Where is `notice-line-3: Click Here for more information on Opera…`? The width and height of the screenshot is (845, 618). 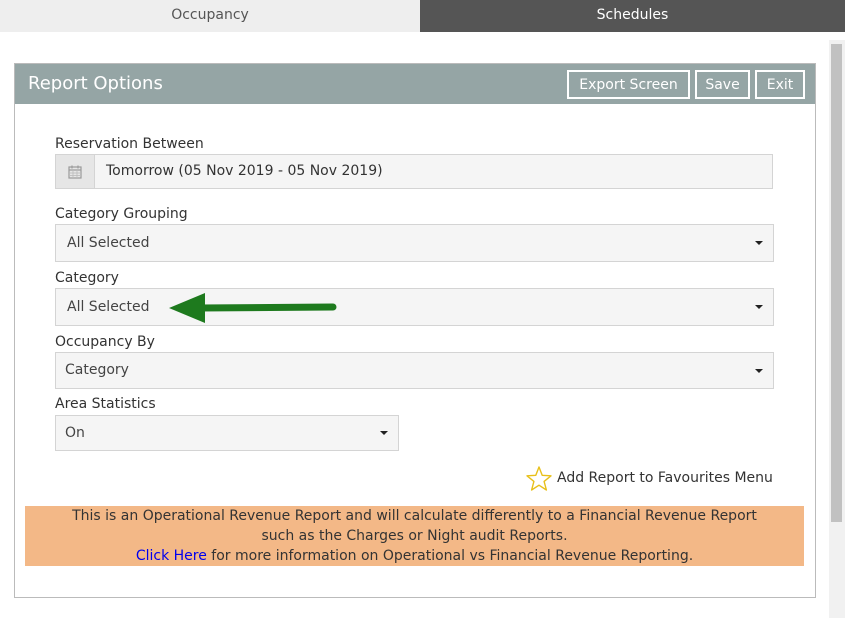
notice-line-3: Click Here for more information on Opera… is located at coordinates (414, 556).